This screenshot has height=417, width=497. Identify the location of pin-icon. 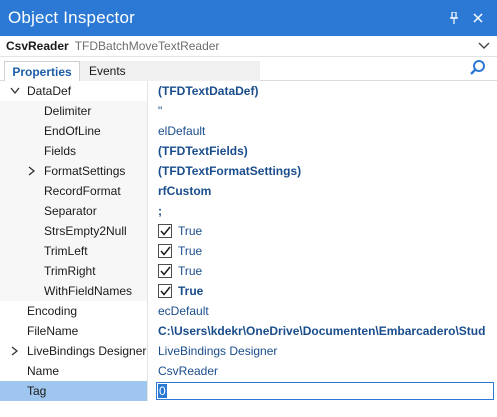
(454, 18).